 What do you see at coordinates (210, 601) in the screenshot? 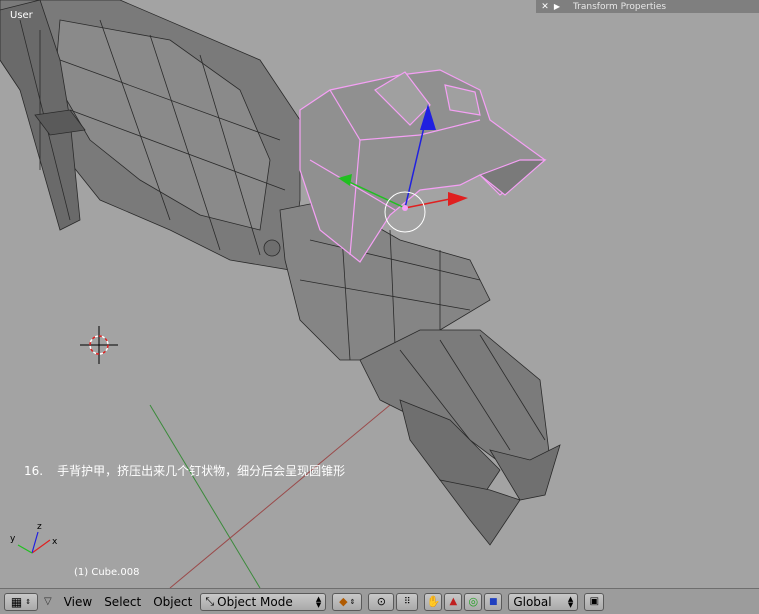
I see `object-mode-icon: ⤡` at bounding box center [210, 601].